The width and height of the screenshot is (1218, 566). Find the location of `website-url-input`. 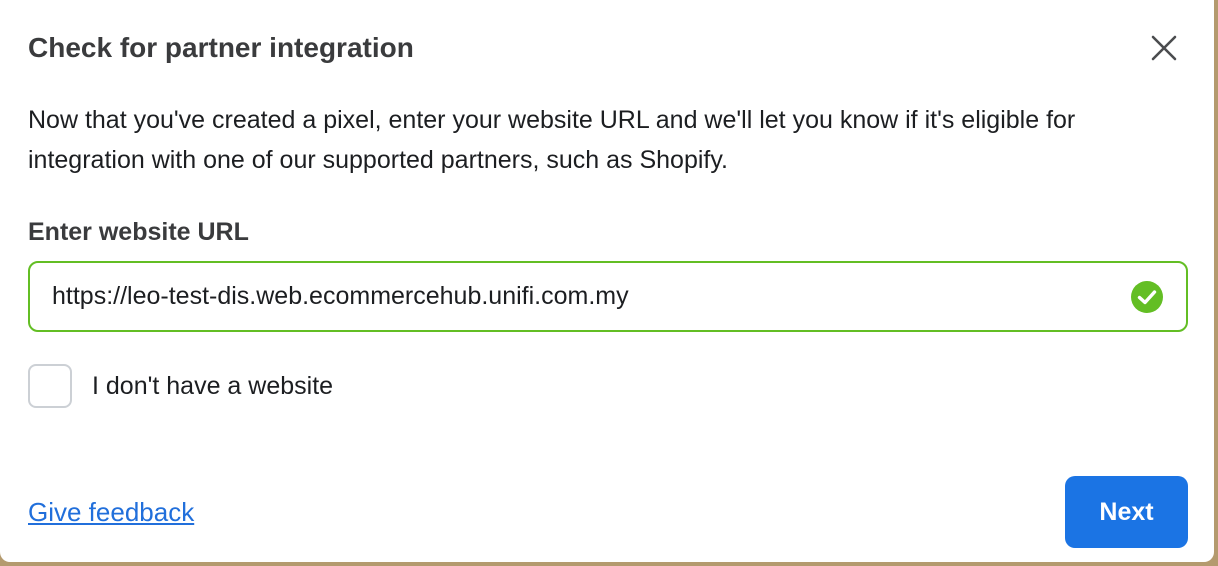

website-url-input is located at coordinates (580, 296).